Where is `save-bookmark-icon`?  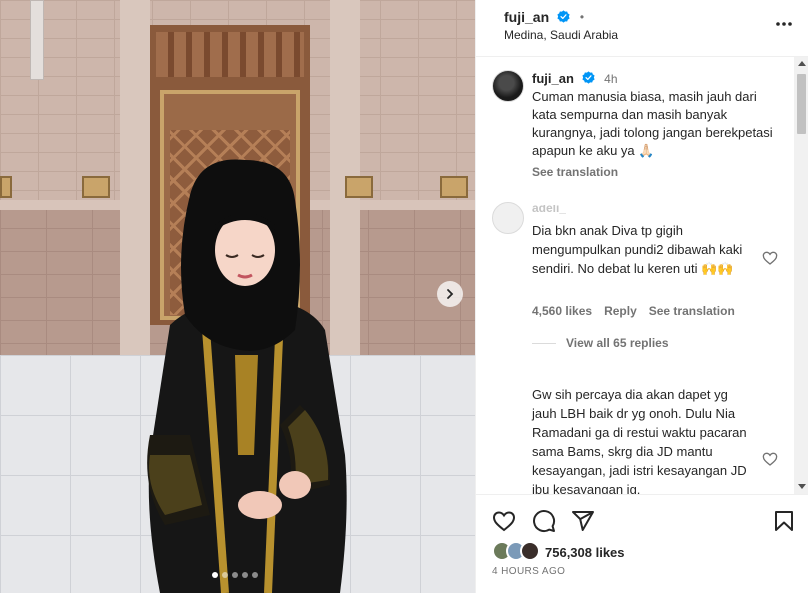
save-bookmark-icon is located at coordinates (784, 521).